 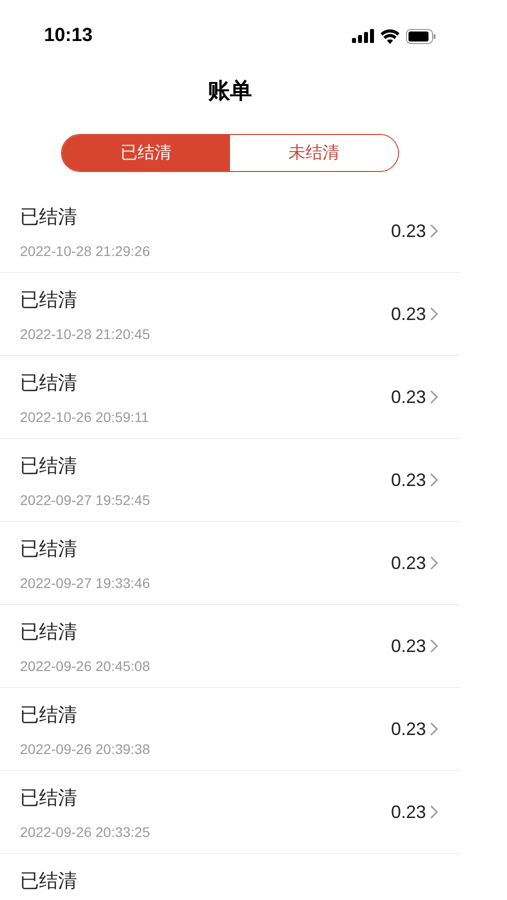 What do you see at coordinates (146, 153) in the screenshot?
I see `segment-tab: 已结清` at bounding box center [146, 153].